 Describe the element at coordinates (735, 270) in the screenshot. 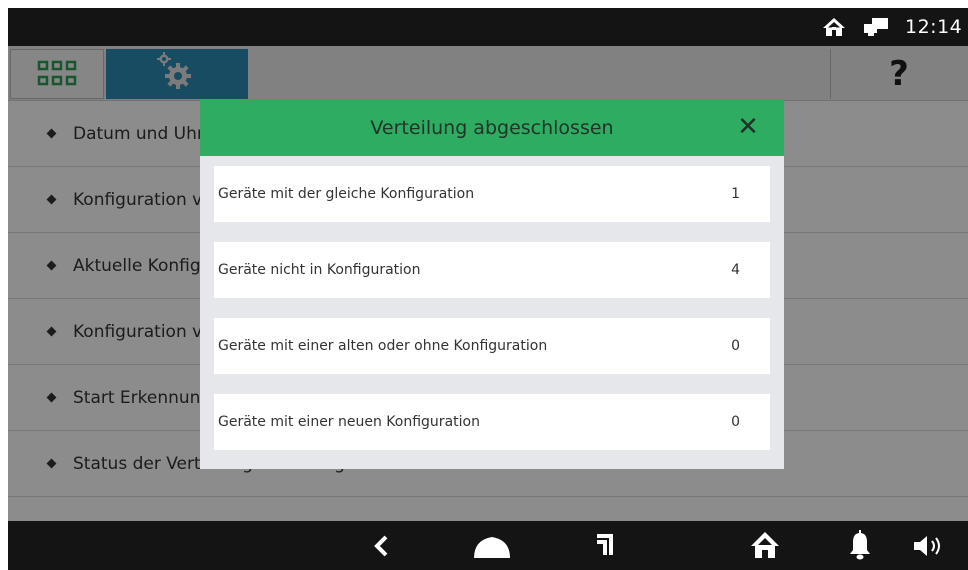

I see `result-value: 4` at that location.